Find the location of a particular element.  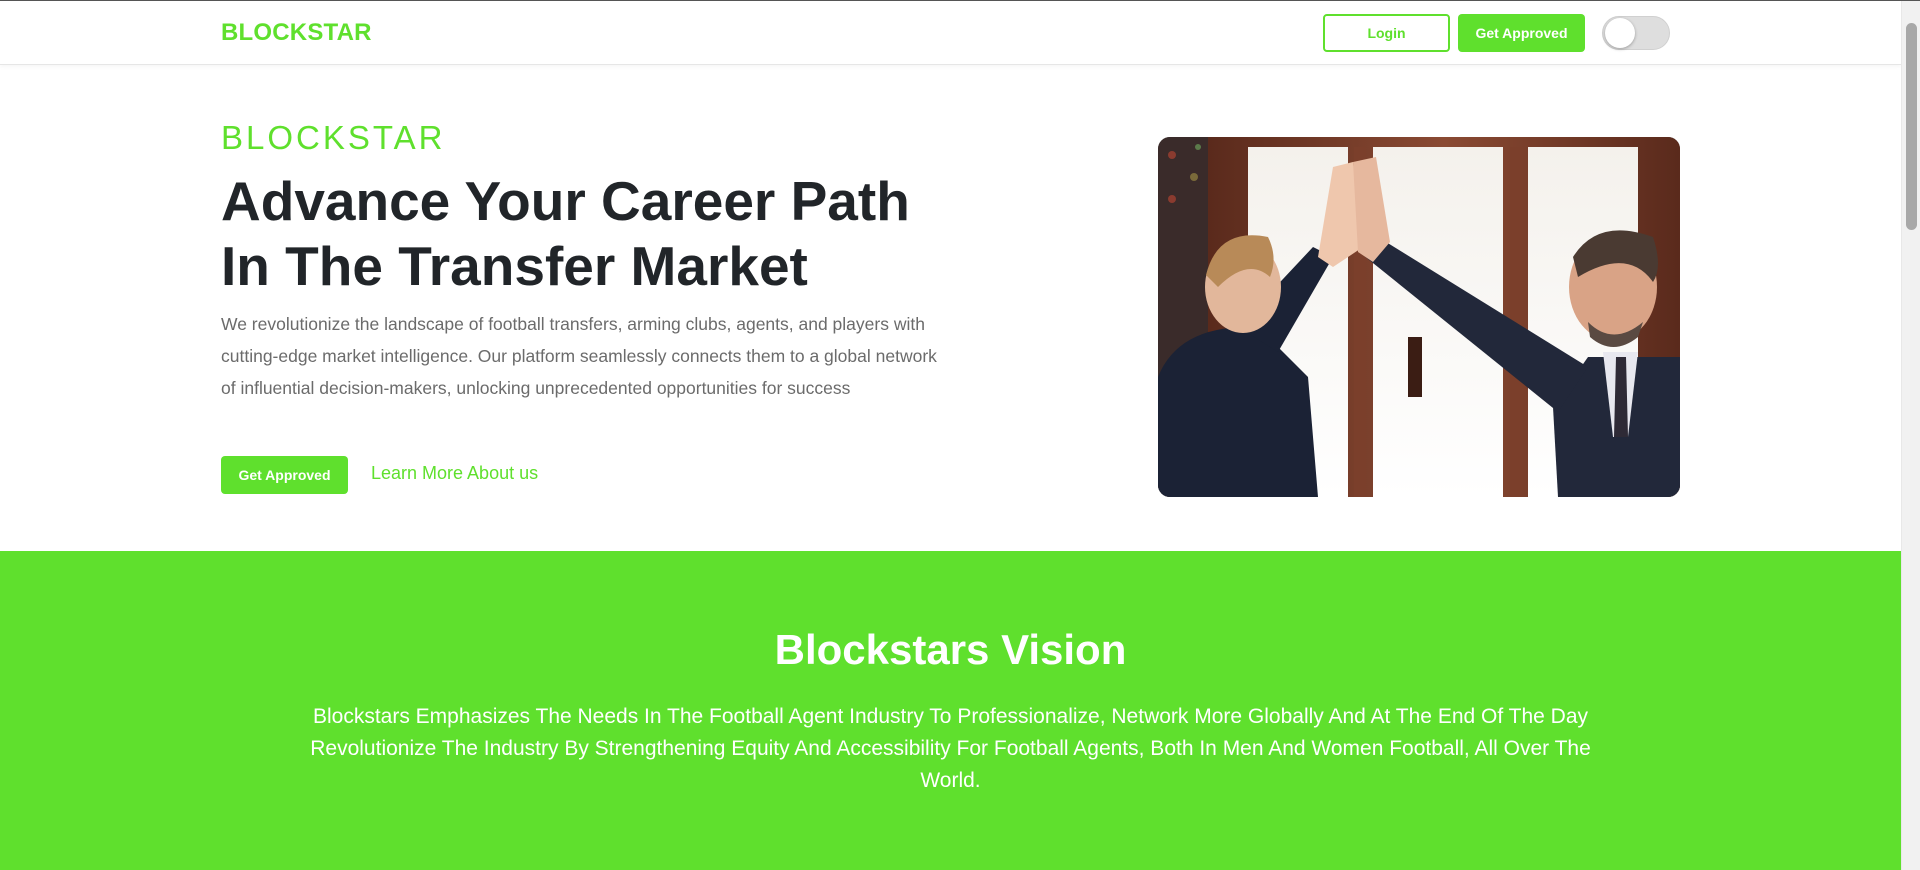

toggle-knob-icon is located at coordinates (1620, 33).